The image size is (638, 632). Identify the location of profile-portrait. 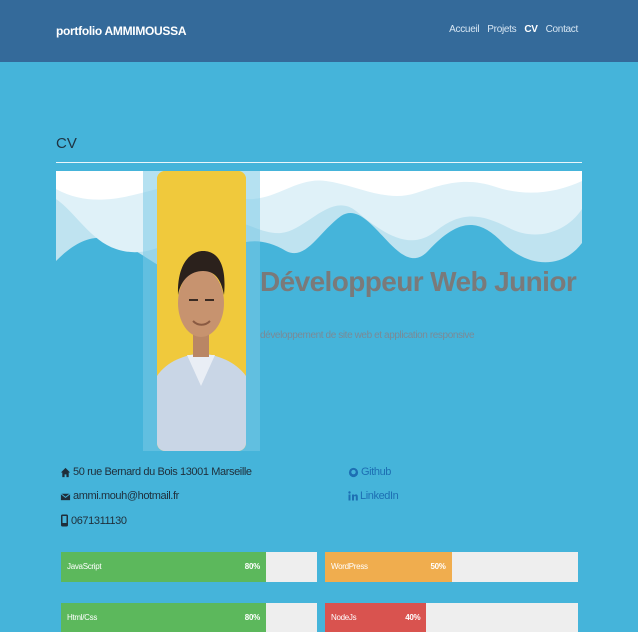
(201, 311).